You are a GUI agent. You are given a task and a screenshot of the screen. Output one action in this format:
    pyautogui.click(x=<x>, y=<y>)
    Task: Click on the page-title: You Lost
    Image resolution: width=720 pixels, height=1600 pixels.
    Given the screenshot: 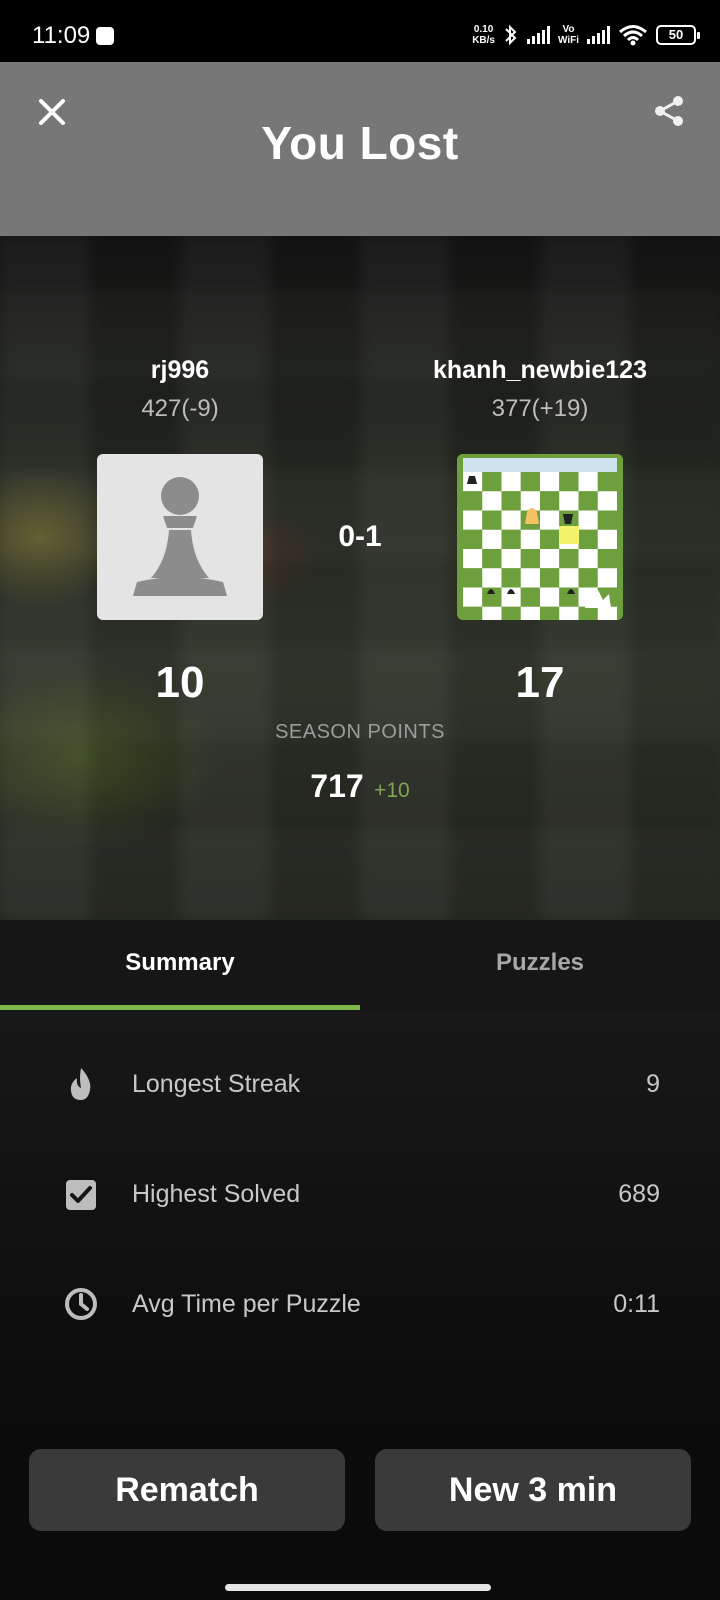 What is the action you would take?
    pyautogui.click(x=360, y=143)
    